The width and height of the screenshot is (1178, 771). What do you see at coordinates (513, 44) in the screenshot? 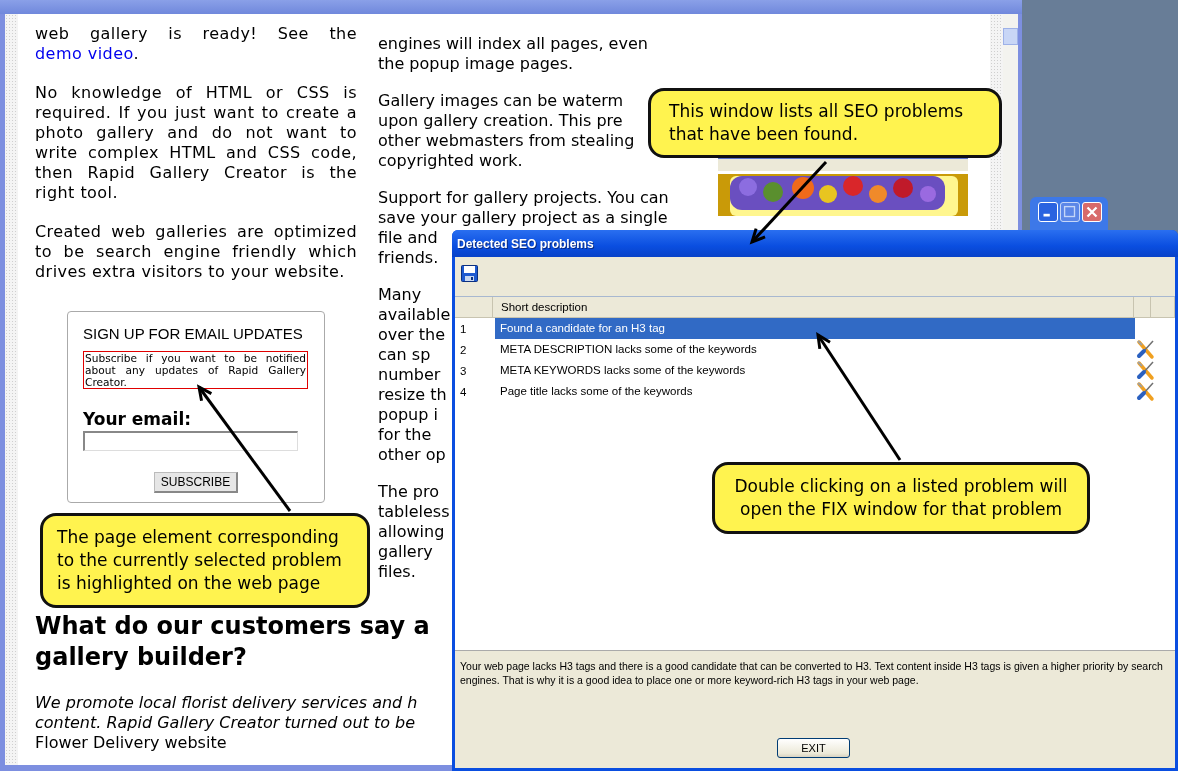
I see `text-line: engines will index all pages, even` at bounding box center [513, 44].